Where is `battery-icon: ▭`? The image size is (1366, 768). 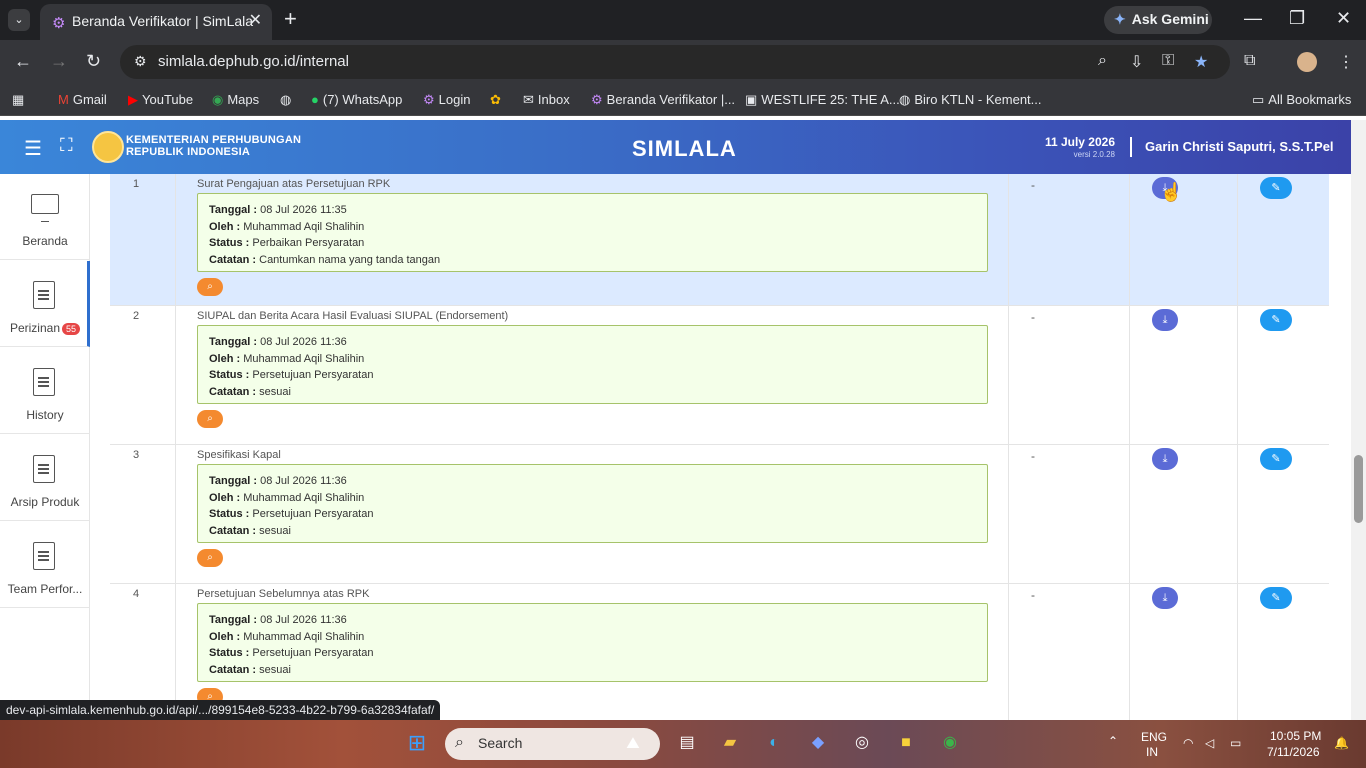
battery-icon: ▭ is located at coordinates (1235, 743).